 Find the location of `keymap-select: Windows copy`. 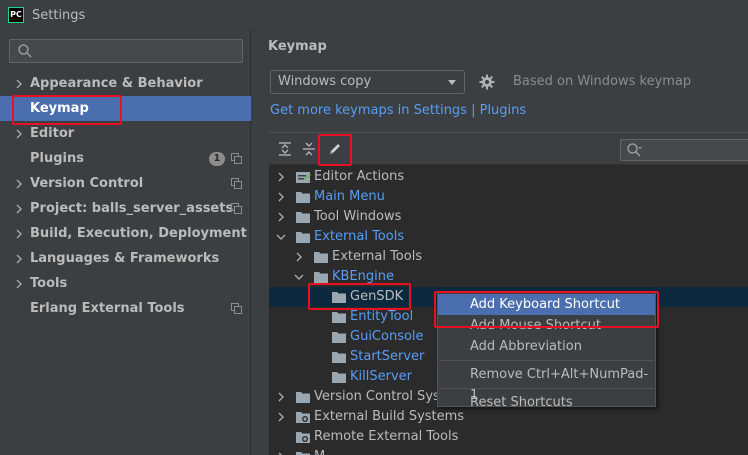

keymap-select: Windows copy is located at coordinates (367, 82).